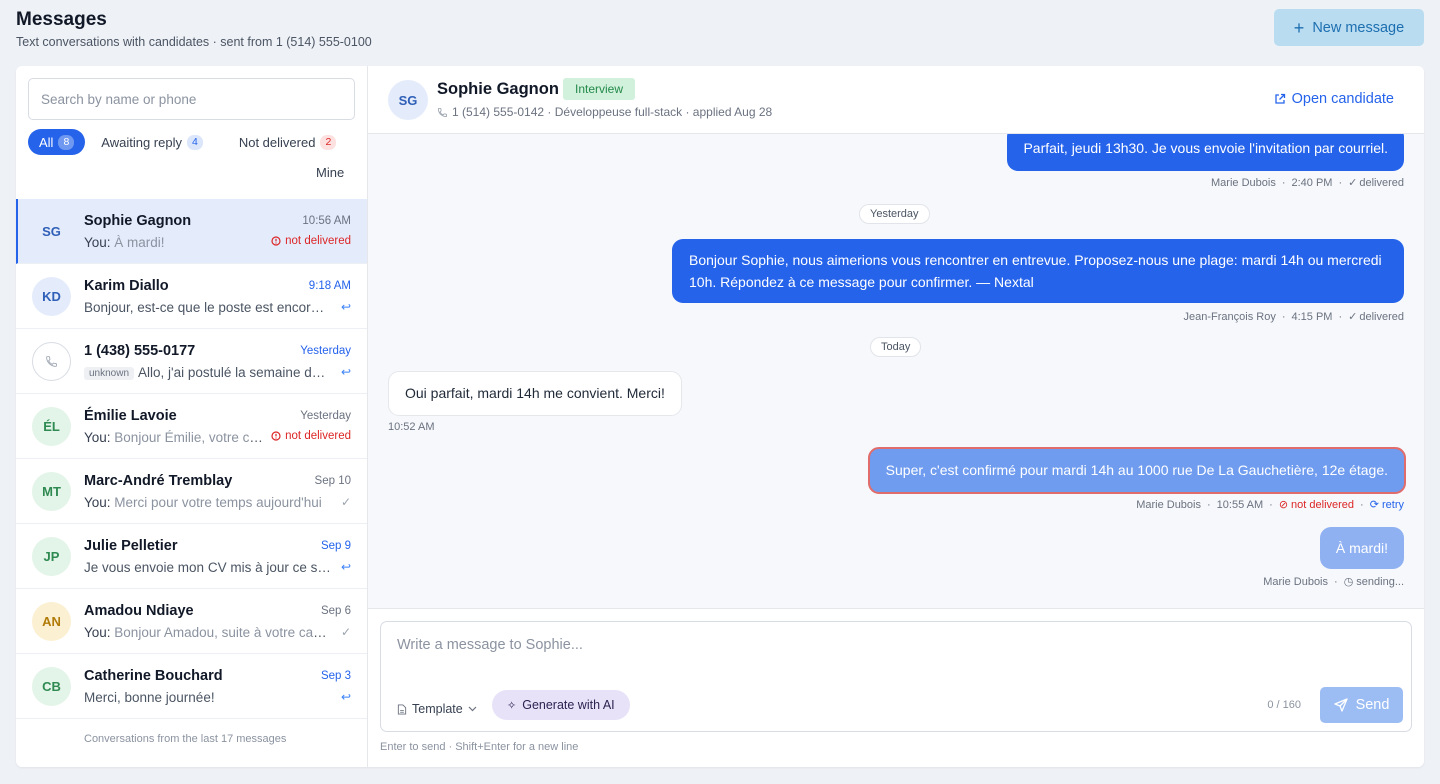 The width and height of the screenshot is (1440, 784). Describe the element at coordinates (97, 437) in the screenshot. I see `you-prefix: You:` at that location.